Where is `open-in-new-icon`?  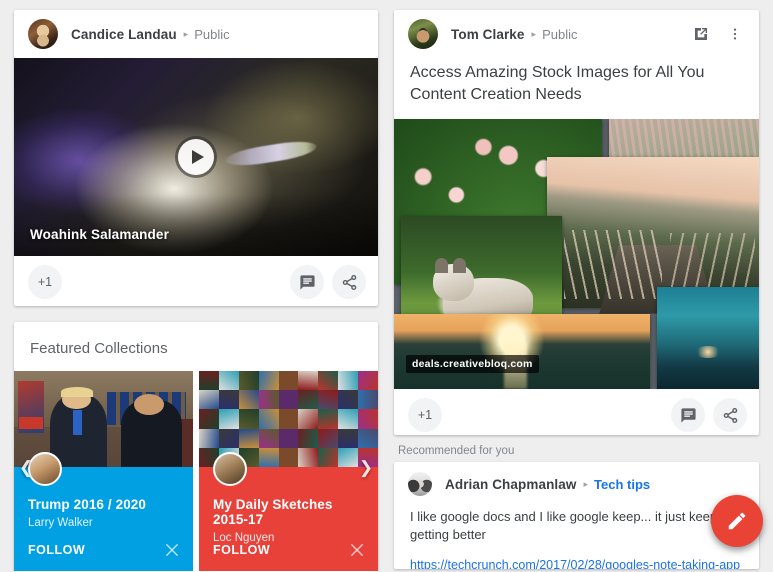 open-in-new-icon is located at coordinates (701, 34).